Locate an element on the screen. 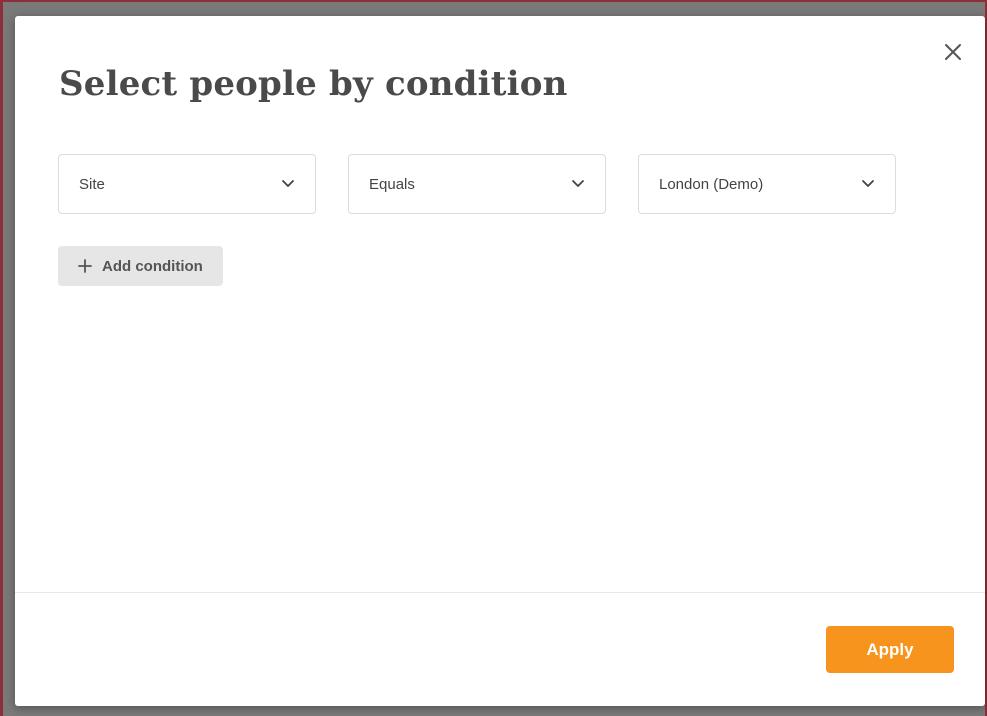  operator-select-value: Equals is located at coordinates (392, 184).